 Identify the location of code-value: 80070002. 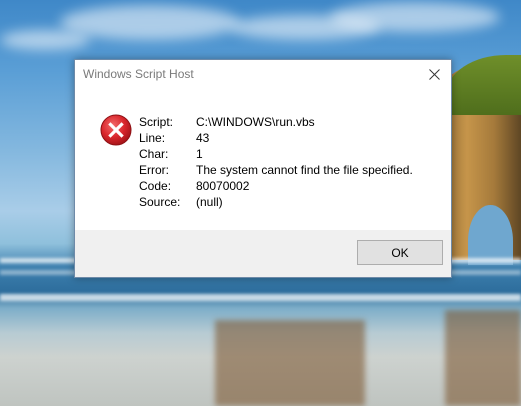
(223, 186).